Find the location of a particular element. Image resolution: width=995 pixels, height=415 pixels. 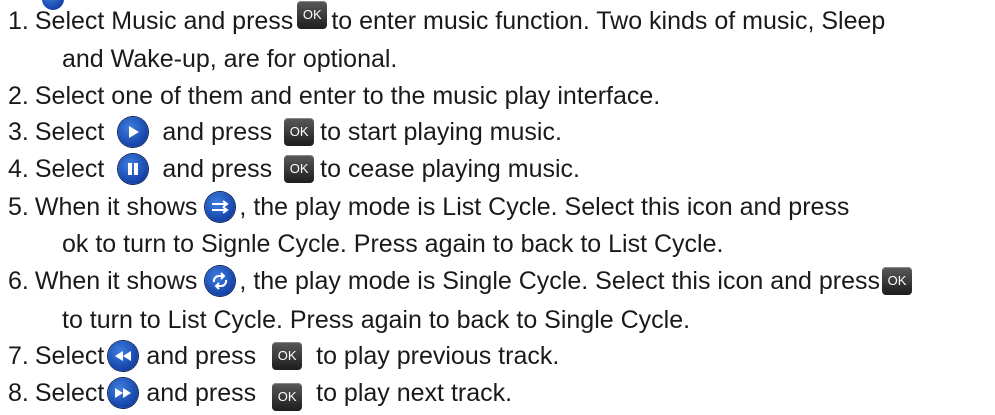

pause-icon is located at coordinates (133, 169).